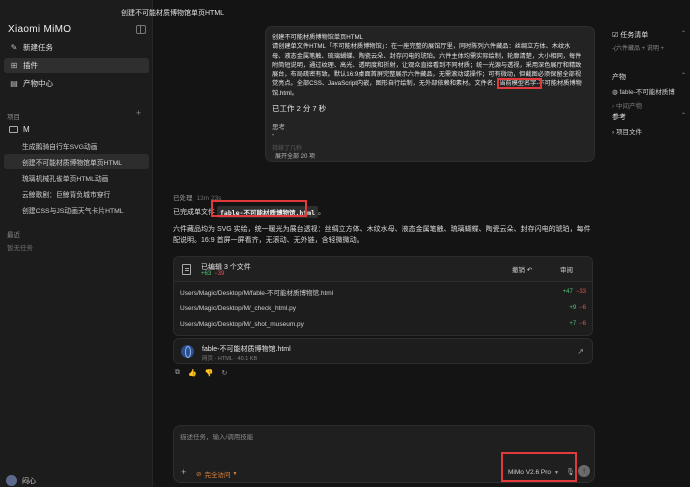  What do you see at coordinates (285, 93) in the screenshot?
I see `message-line: 馆.html。` at bounding box center [285, 93].